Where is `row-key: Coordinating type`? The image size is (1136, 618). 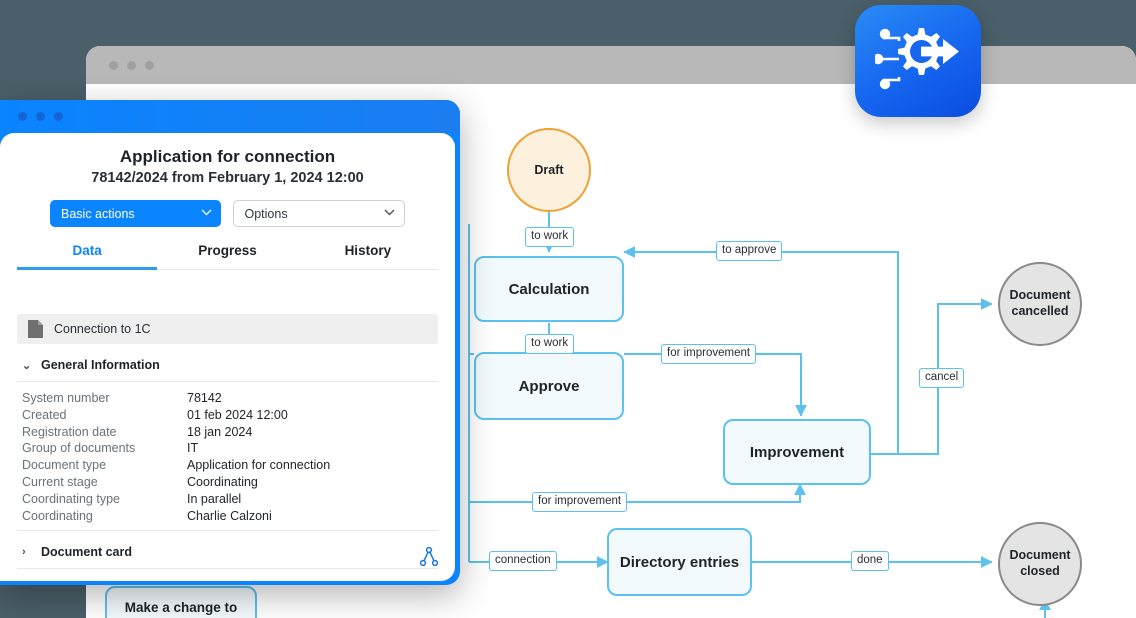
row-key: Coordinating type is located at coordinates (71, 498).